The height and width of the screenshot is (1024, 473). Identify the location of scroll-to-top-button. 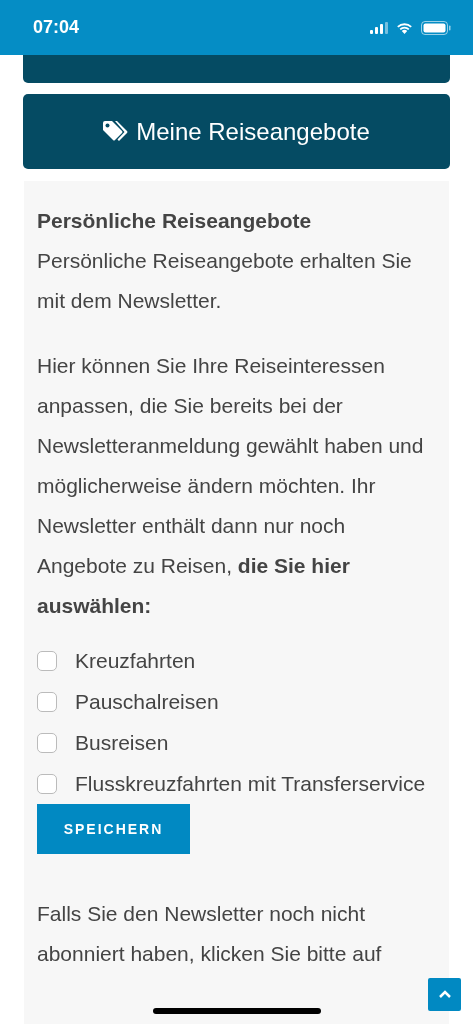
(444, 994).